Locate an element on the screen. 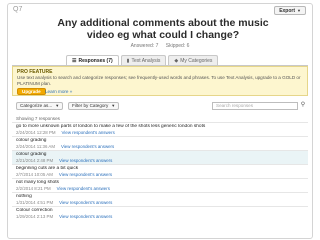  skipped-count: Skipped: 6 is located at coordinates (177, 46).